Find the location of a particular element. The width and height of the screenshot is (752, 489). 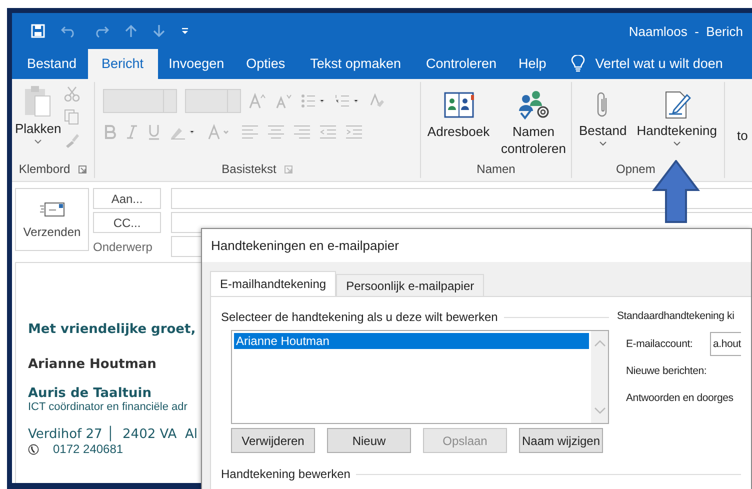

down-arrow-icon is located at coordinates (159, 31).